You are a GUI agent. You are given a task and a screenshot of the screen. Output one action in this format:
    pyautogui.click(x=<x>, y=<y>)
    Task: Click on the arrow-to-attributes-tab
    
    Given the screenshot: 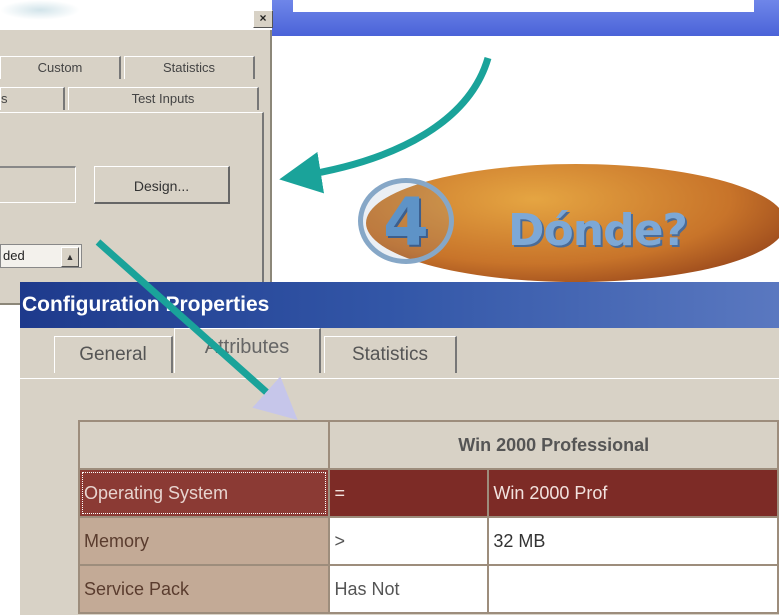 What is the action you would take?
    pyautogui.click(x=196, y=329)
    